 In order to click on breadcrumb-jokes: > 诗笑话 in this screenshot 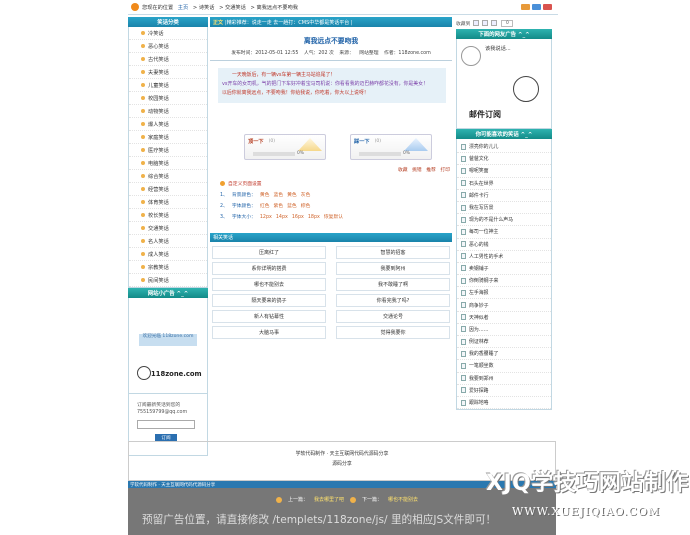, I will do `click(204, 8)`.